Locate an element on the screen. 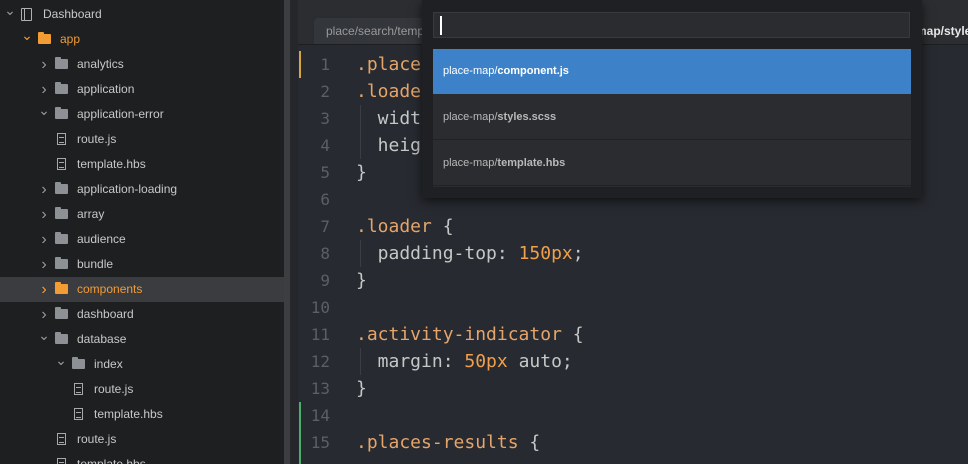  line-number: 11 is located at coordinates (320, 334).